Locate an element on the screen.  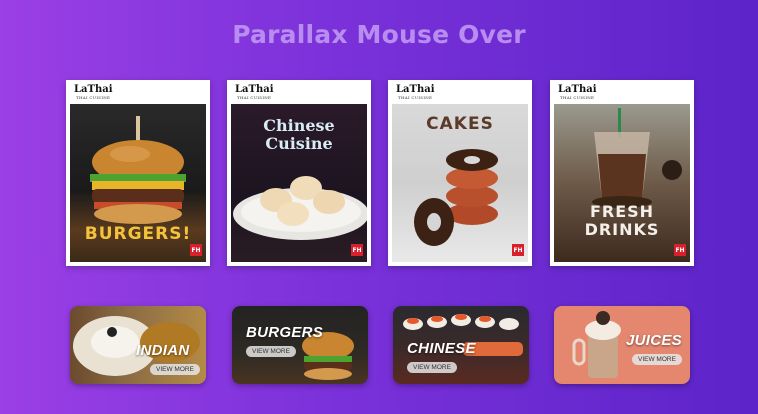
donuts-photo: CAKES FH is located at coordinates (460, 183).